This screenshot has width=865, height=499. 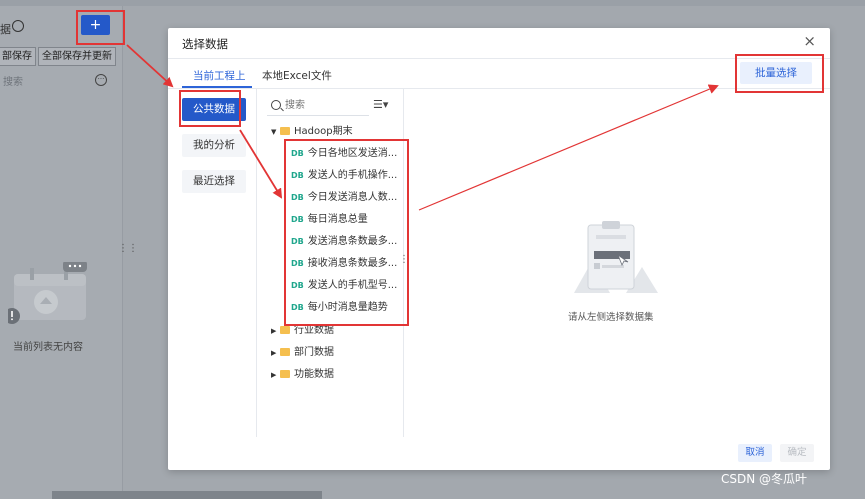 I want to click on arrow-to-batch-select, so click(x=568, y=147).